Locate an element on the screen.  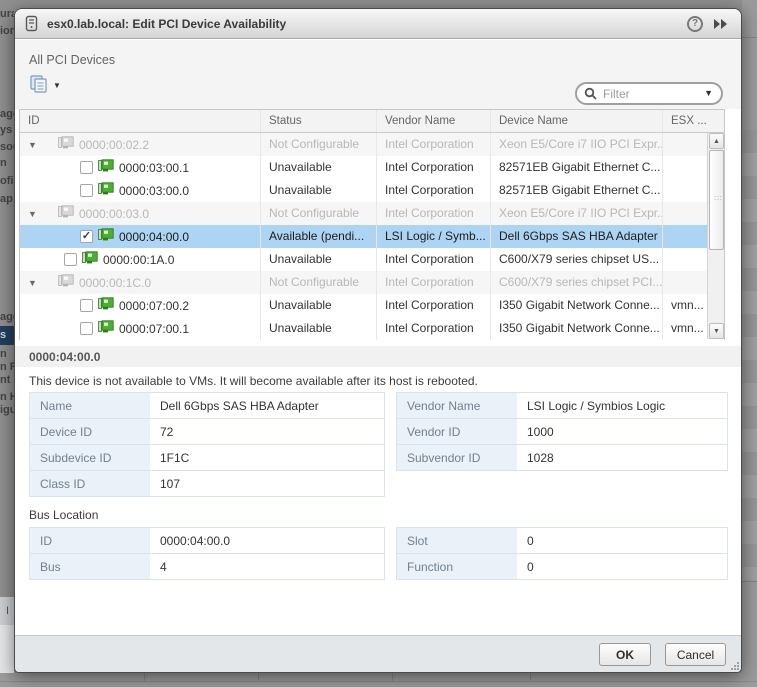
detail-label: ID is located at coordinates (90, 540).